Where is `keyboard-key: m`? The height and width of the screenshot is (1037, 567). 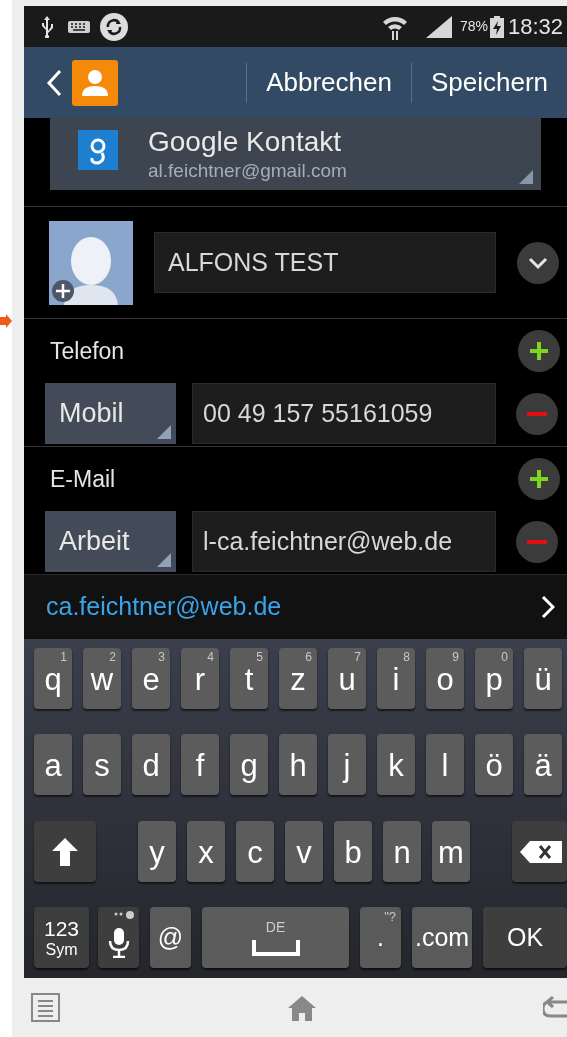 keyboard-key: m is located at coordinates (451, 851).